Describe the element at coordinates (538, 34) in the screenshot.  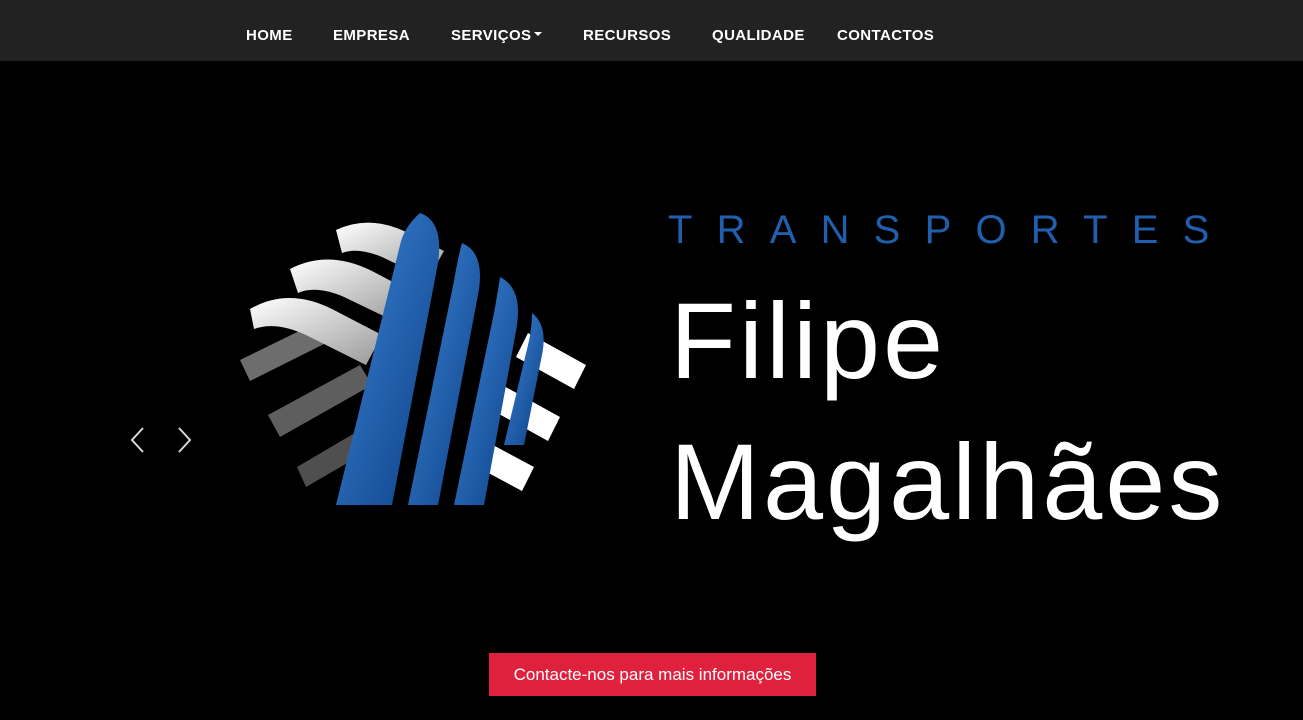
I see `caret-down-icon` at that location.